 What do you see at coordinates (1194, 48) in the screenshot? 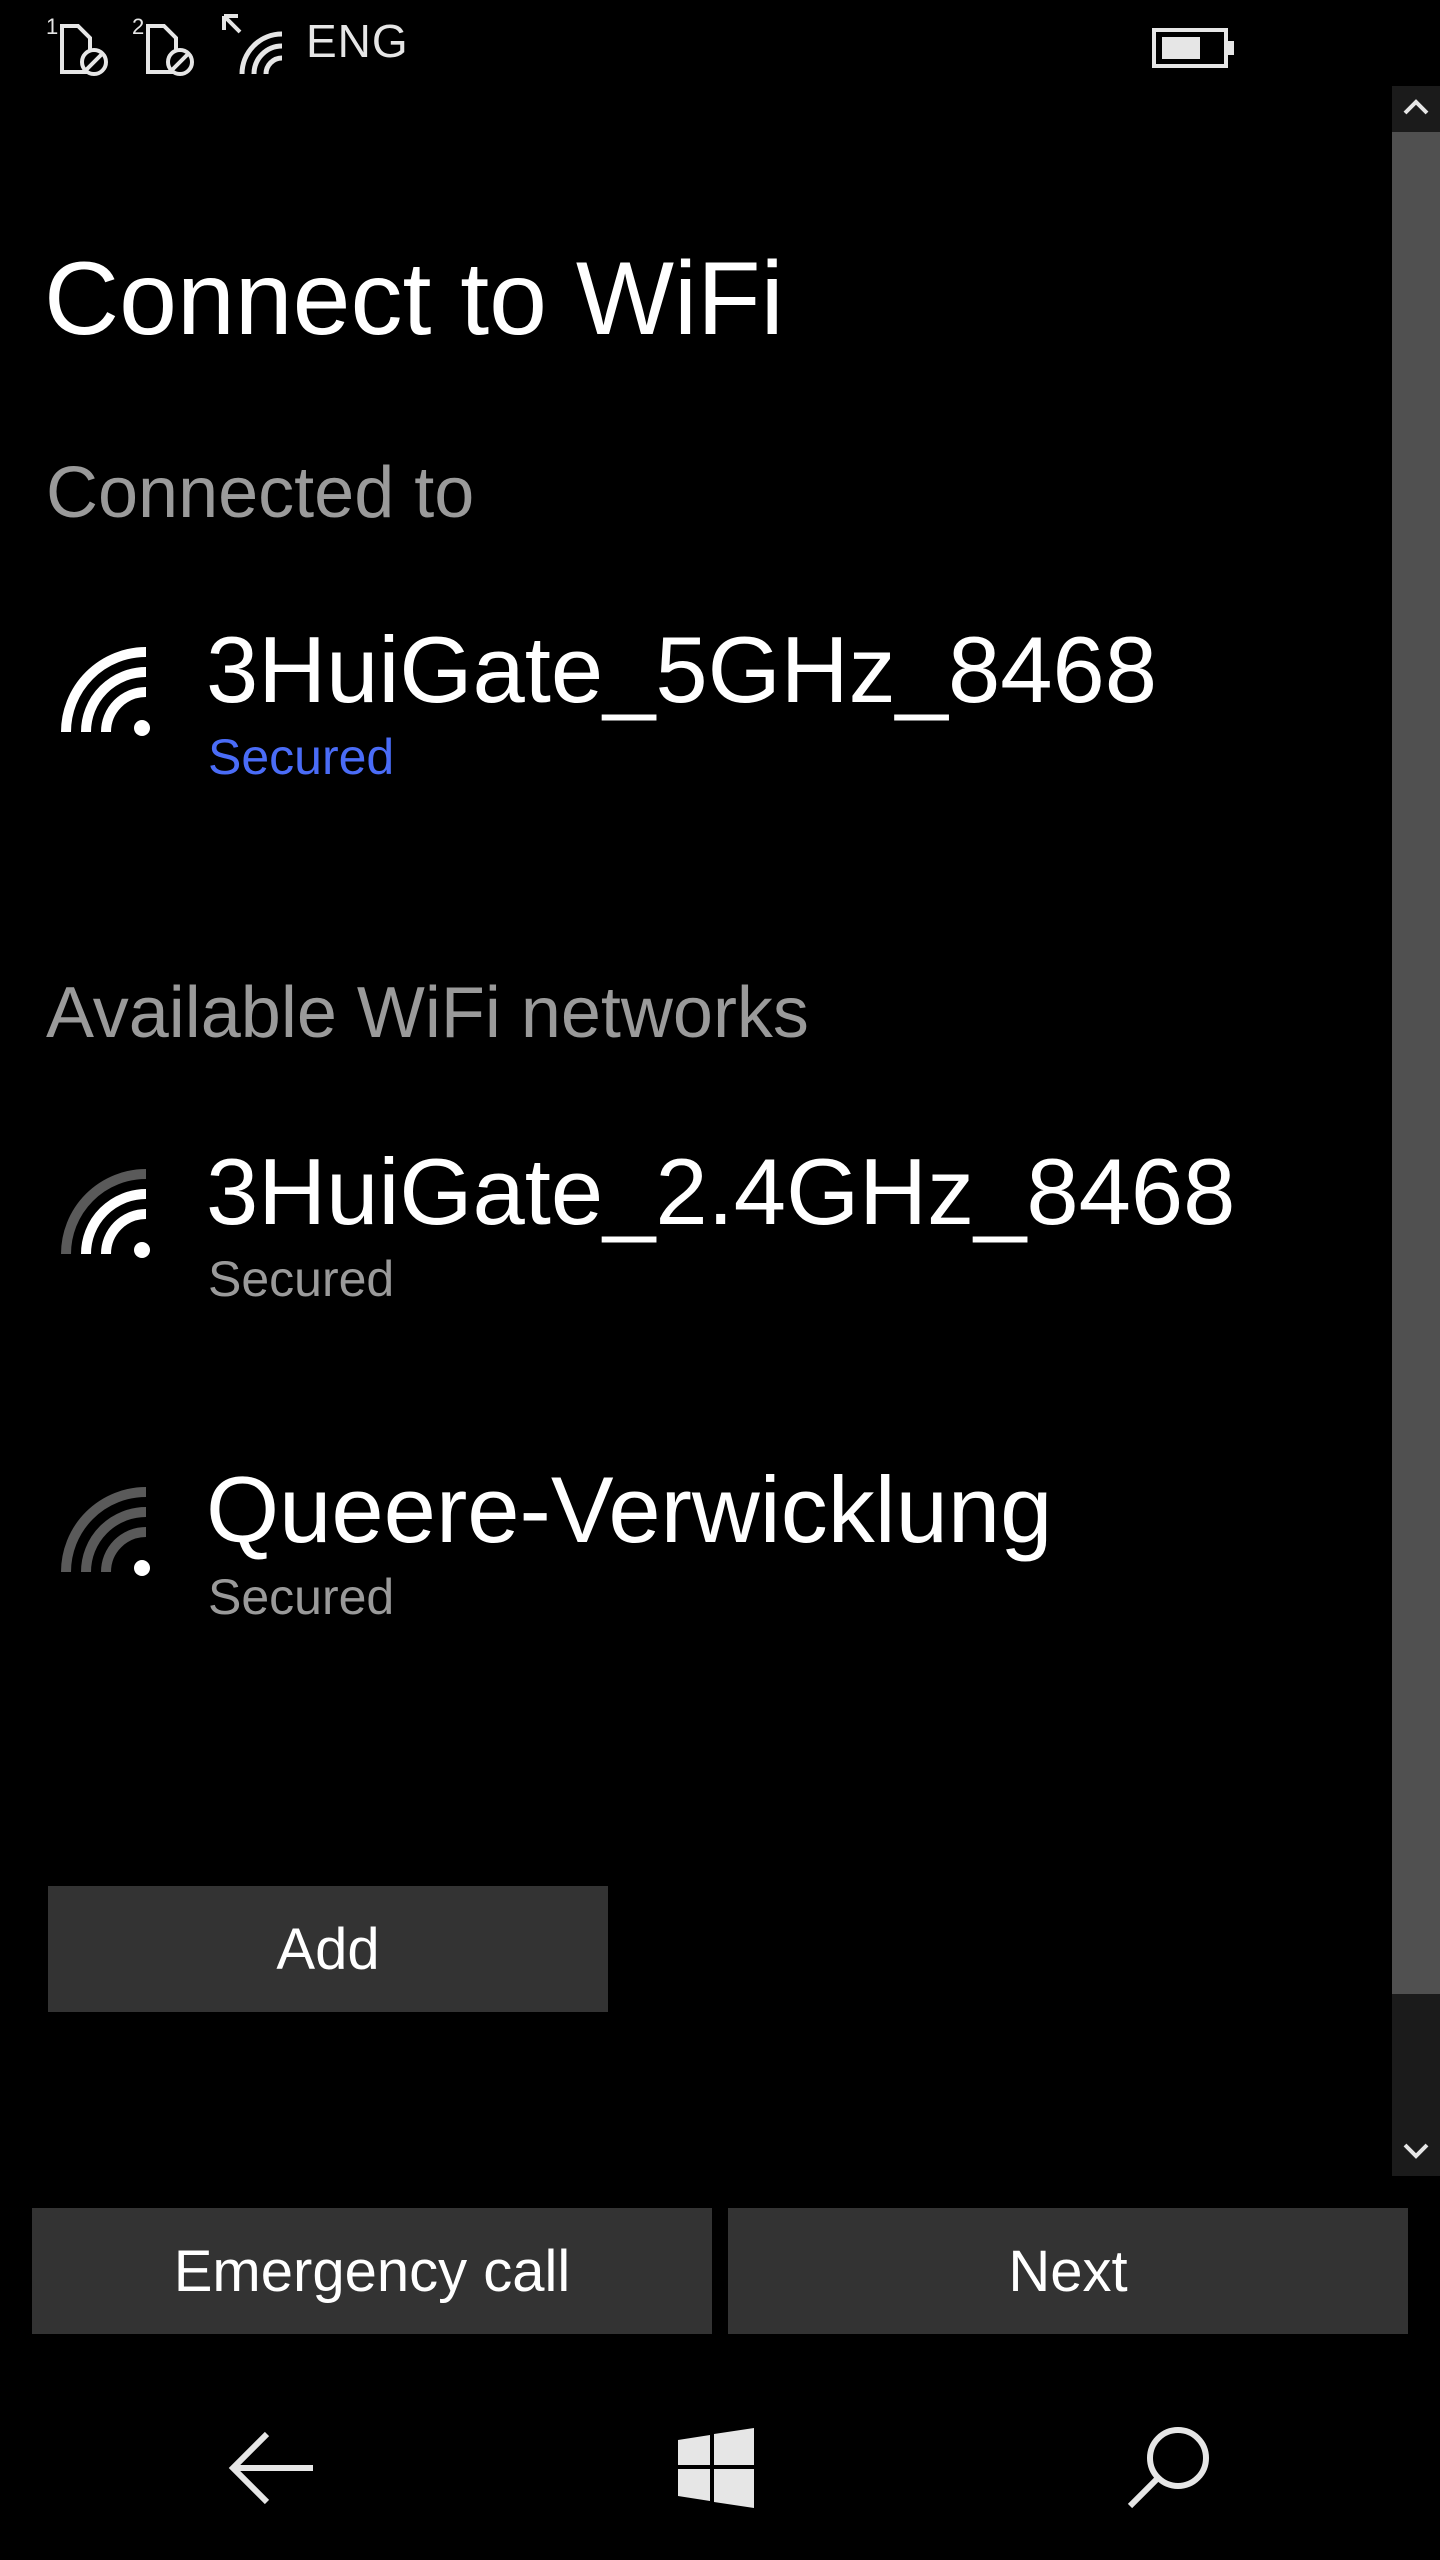
I see `battery-icon` at bounding box center [1194, 48].